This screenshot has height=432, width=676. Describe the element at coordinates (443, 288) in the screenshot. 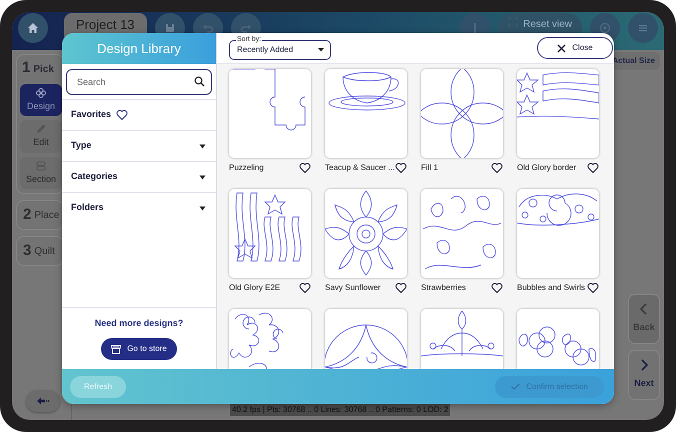

I see `design-name: Strawberries` at that location.